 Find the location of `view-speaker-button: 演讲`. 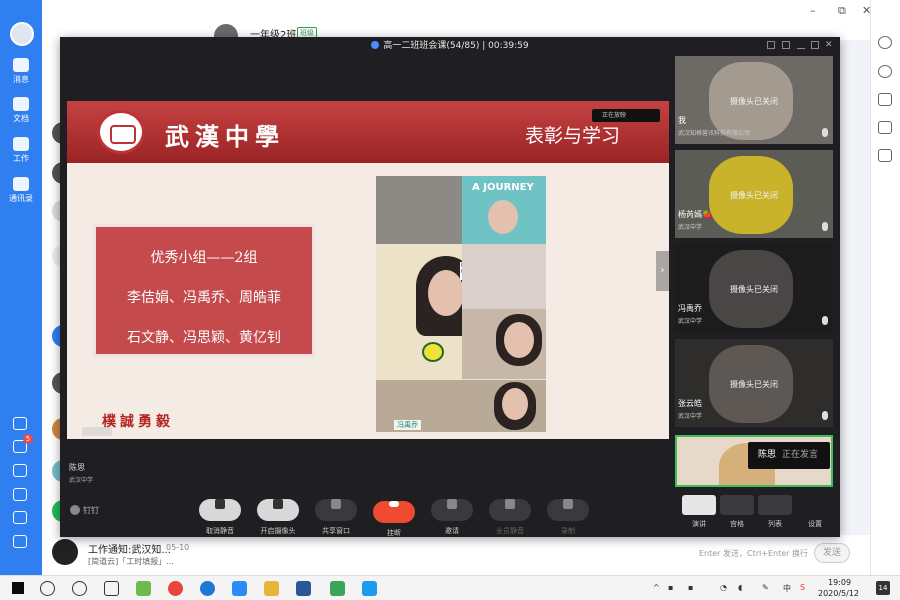

view-speaker-button: 演讲 is located at coordinates (699, 512).